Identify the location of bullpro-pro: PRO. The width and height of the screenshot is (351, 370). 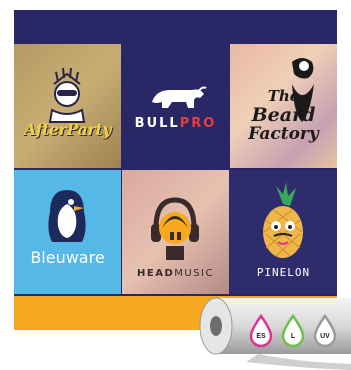
(198, 123).